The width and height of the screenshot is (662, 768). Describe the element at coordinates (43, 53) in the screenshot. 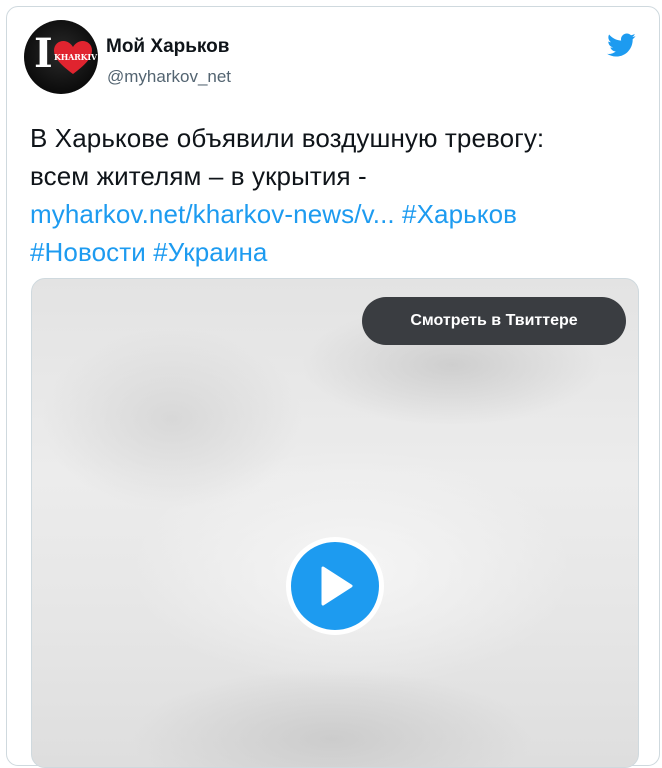

I see `avatar-letter: I` at that location.